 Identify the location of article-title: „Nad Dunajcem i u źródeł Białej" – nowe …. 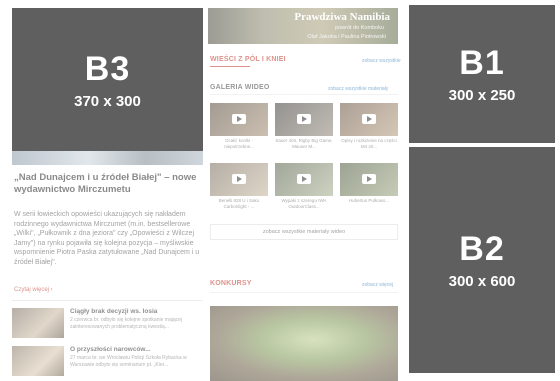
(108, 184).